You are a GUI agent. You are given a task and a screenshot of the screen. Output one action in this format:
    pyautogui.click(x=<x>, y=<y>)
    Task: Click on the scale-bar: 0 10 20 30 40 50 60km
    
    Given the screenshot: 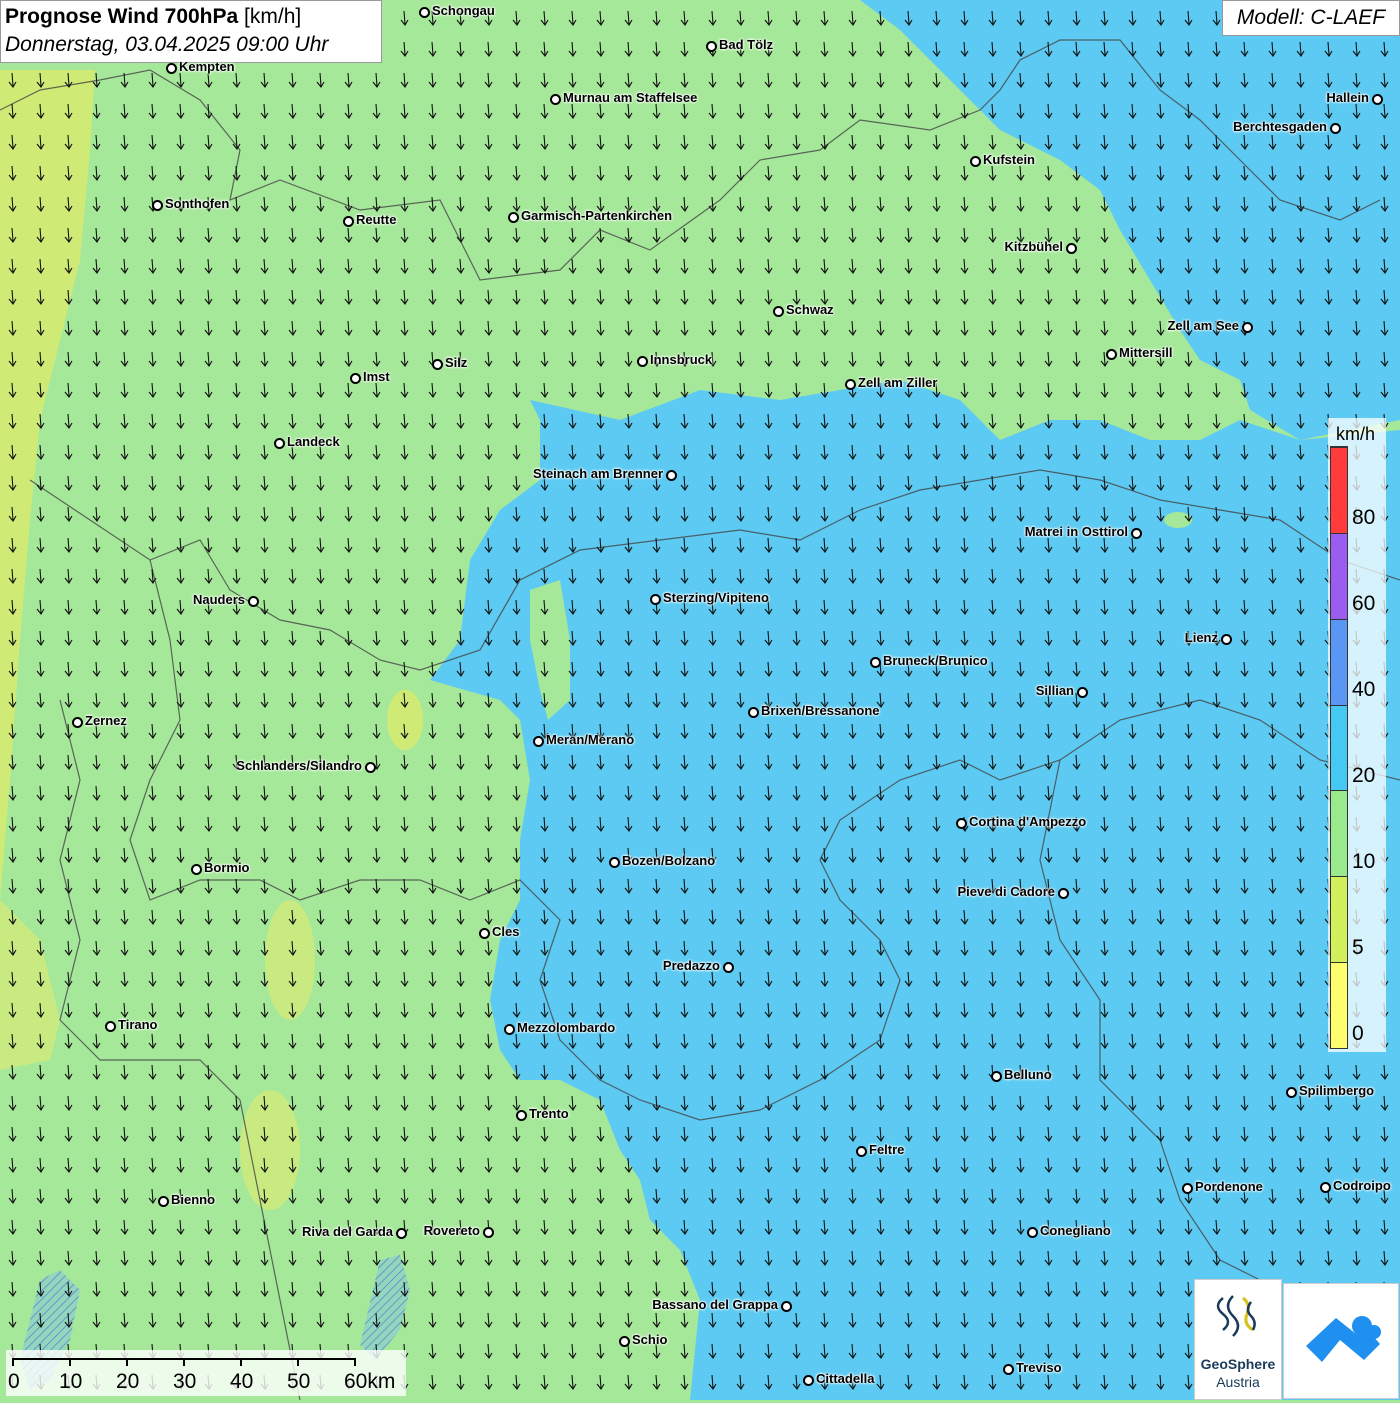 What is the action you would take?
    pyautogui.click(x=206, y=1373)
    